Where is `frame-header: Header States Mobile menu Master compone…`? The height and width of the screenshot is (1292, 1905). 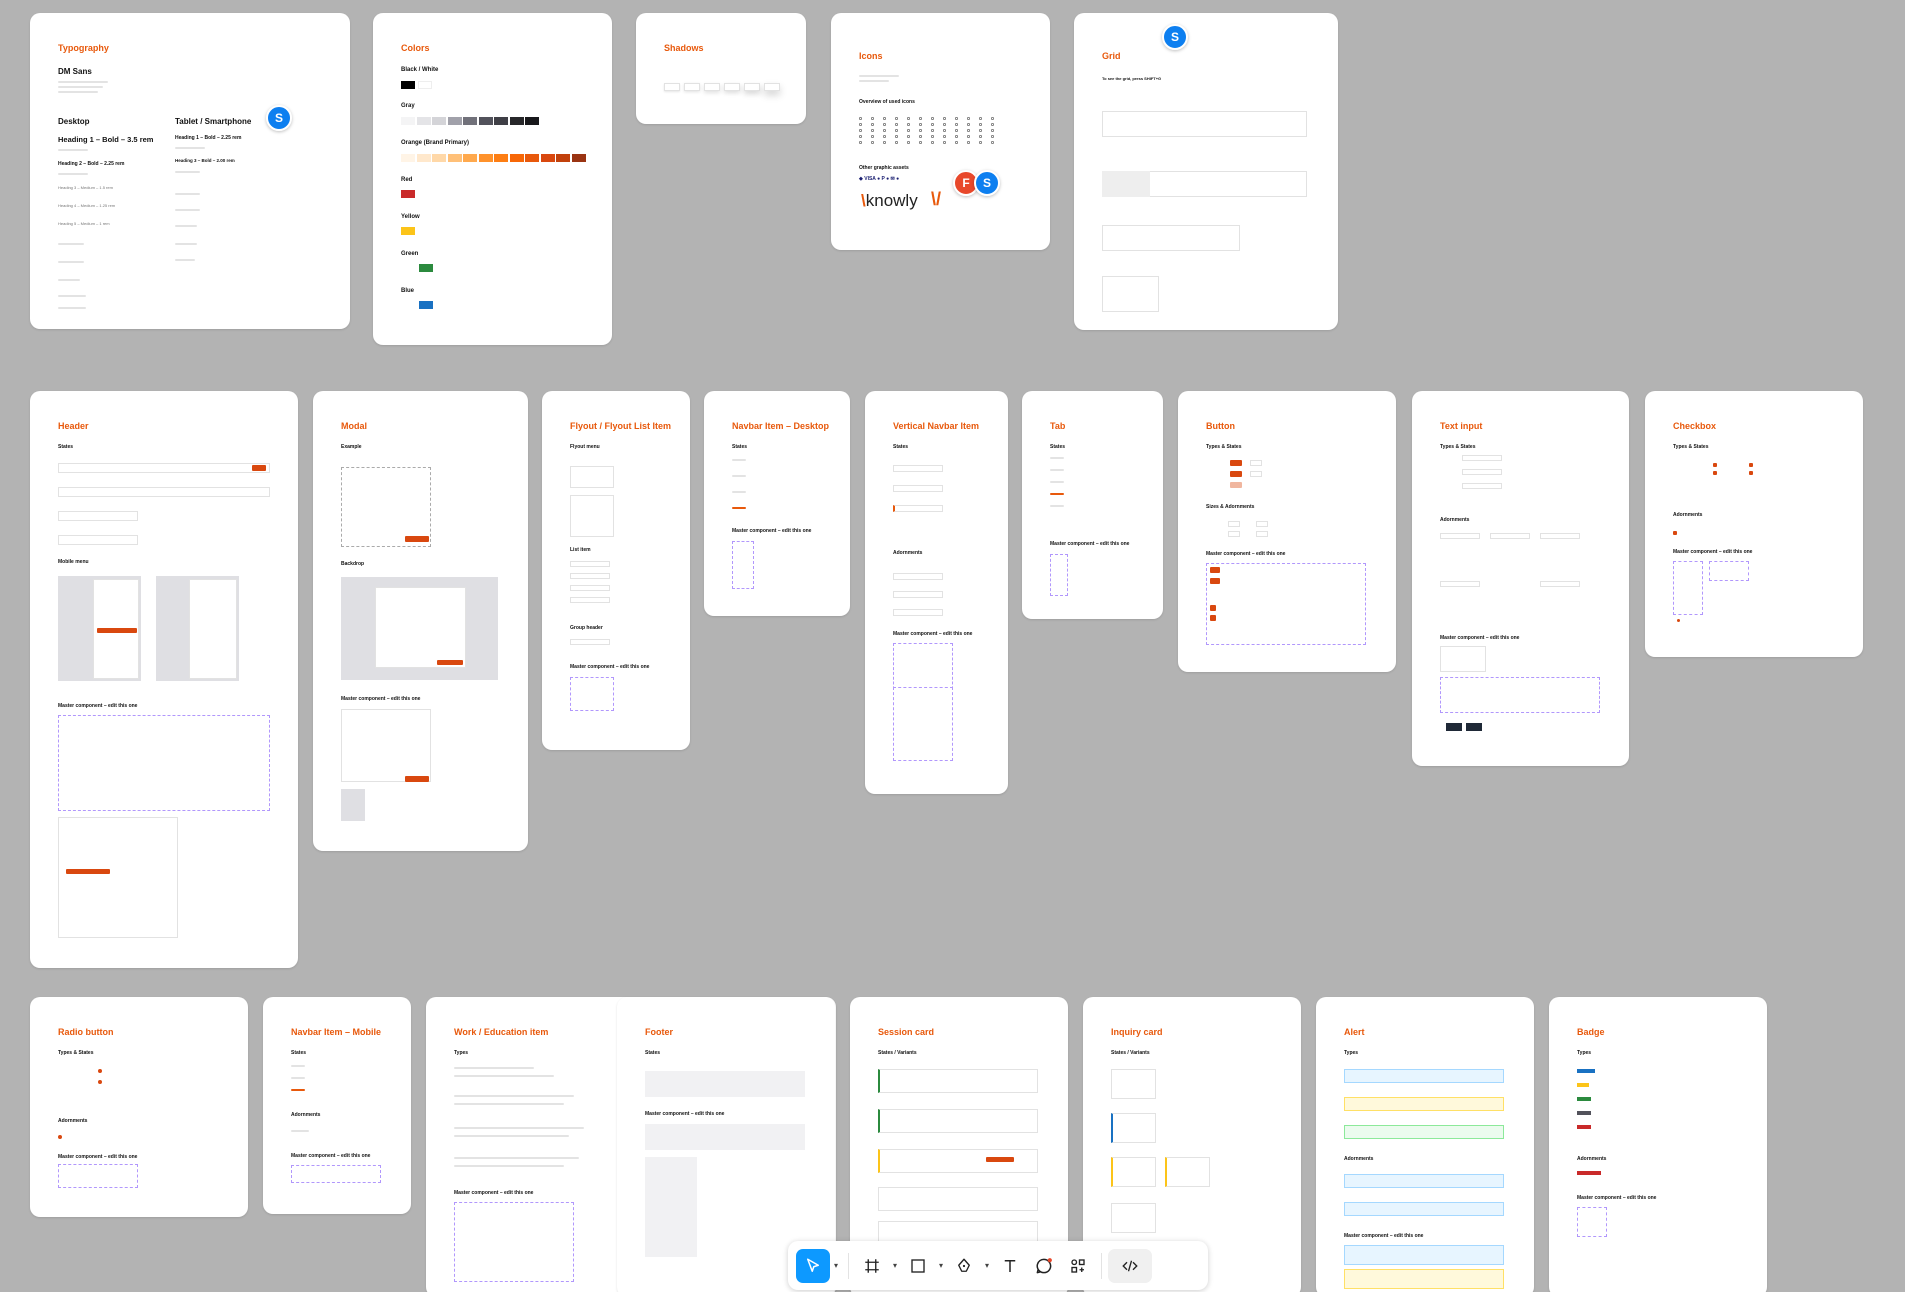 frame-header: Header States Mobile menu Master compone… is located at coordinates (164, 679).